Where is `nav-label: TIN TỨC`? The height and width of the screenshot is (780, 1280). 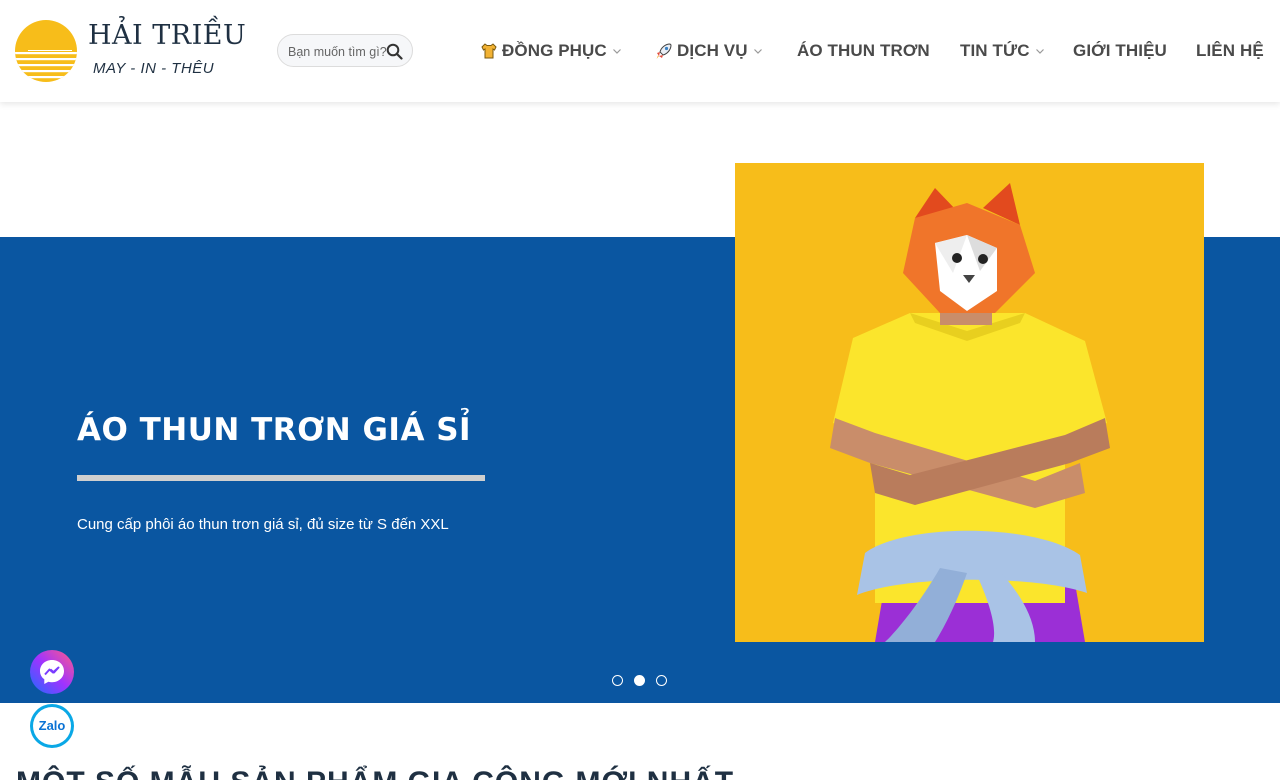
nav-label: TIN TỨC is located at coordinates (995, 50).